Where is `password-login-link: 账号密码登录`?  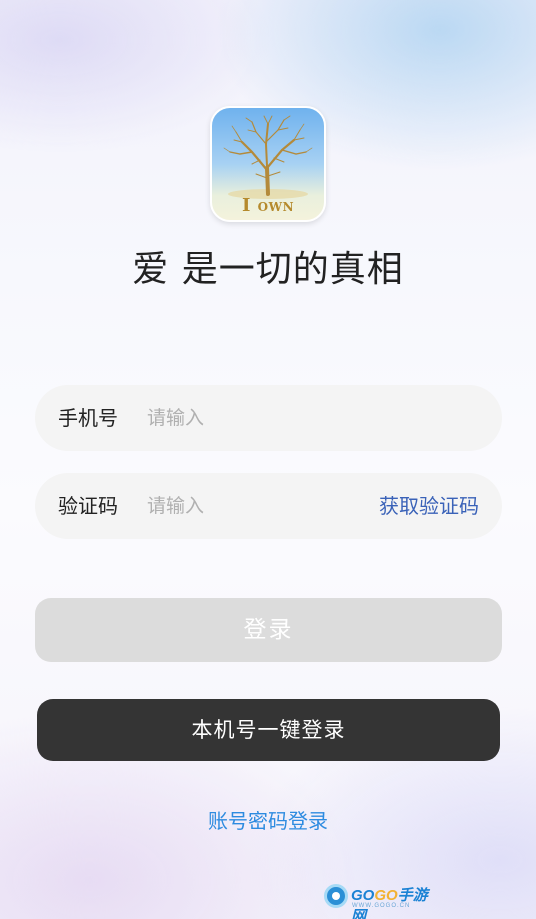
password-login-link: 账号密码登录 is located at coordinates (268, 819).